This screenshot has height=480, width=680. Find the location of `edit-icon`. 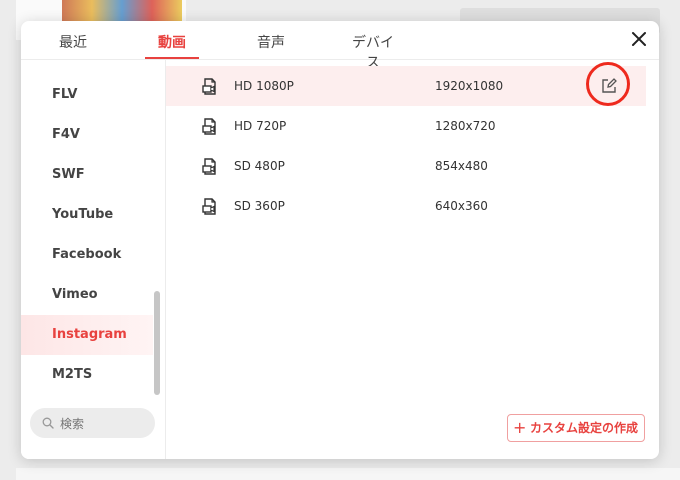

edit-icon is located at coordinates (609, 86).